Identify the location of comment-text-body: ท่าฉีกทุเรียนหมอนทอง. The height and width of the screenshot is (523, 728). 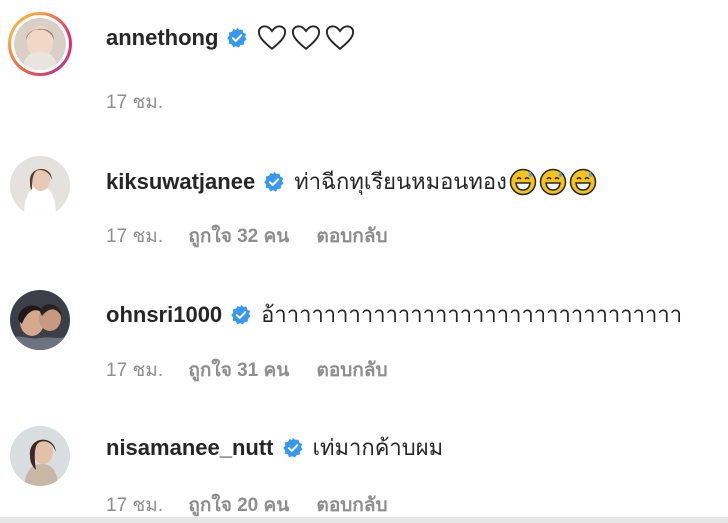
(400, 181).